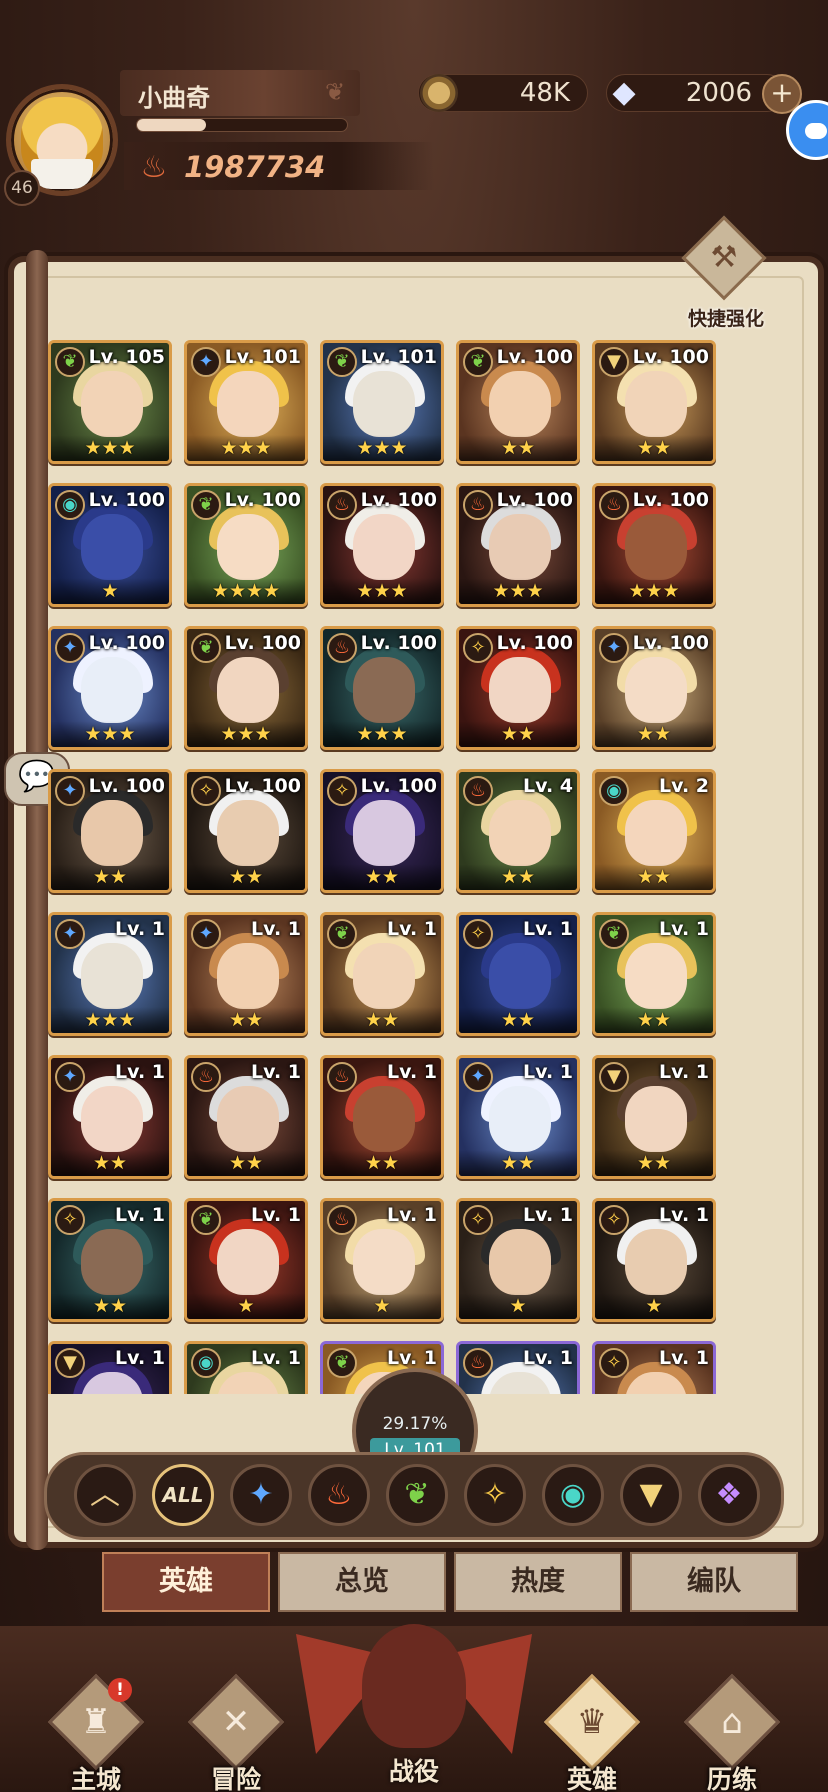  I want to click on tab-heroes: 英雄, so click(186, 1582).